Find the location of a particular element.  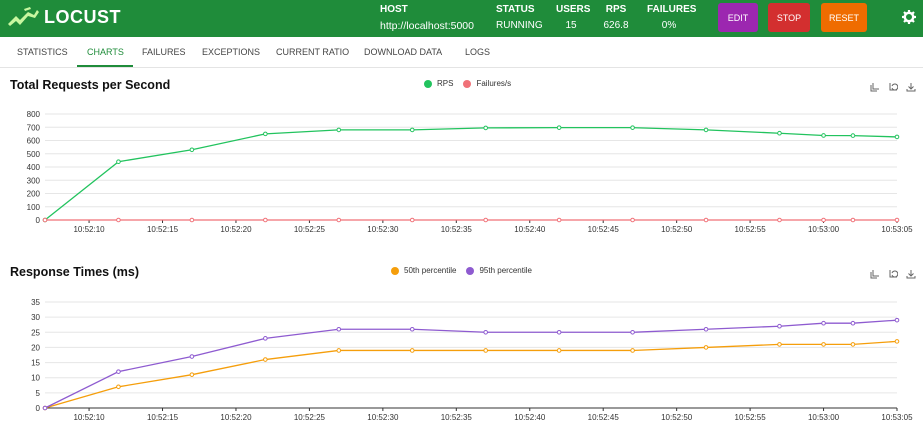

stat-status-label: STATUS is located at coordinates (515, 9).